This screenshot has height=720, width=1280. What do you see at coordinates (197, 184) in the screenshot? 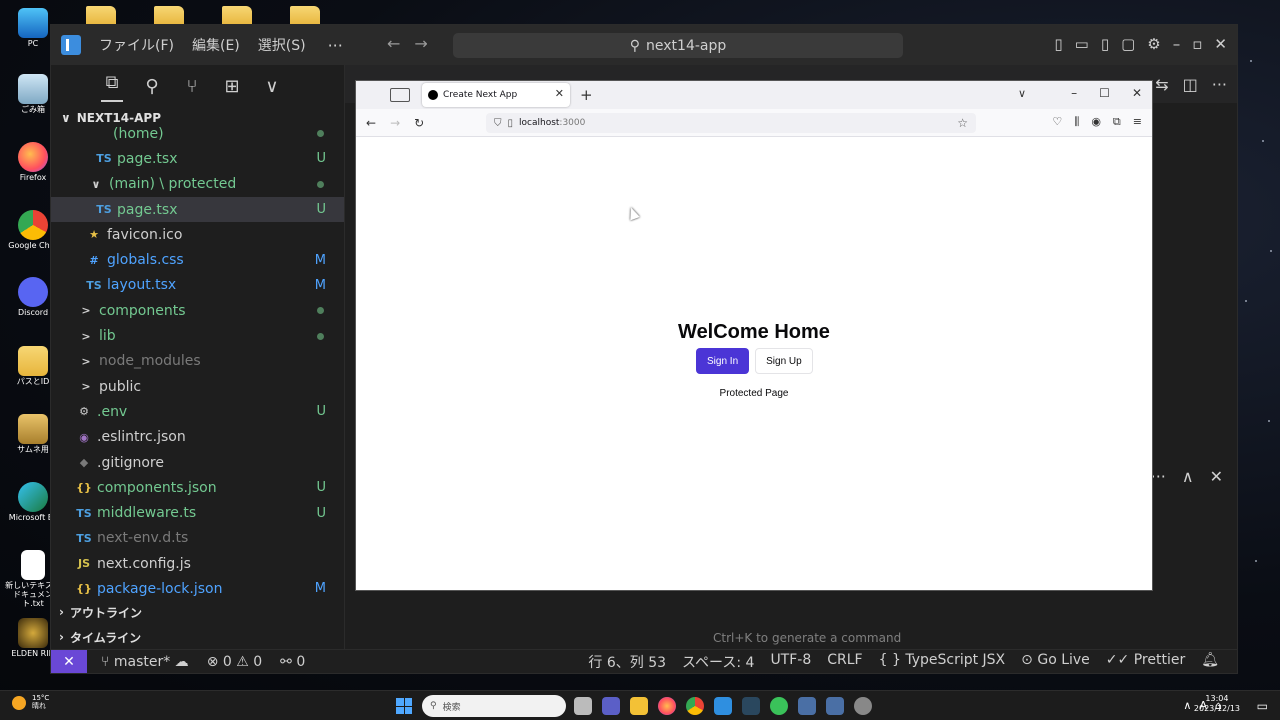
I see `file-tree-item: ∨ (main) \ protected` at bounding box center [197, 184].